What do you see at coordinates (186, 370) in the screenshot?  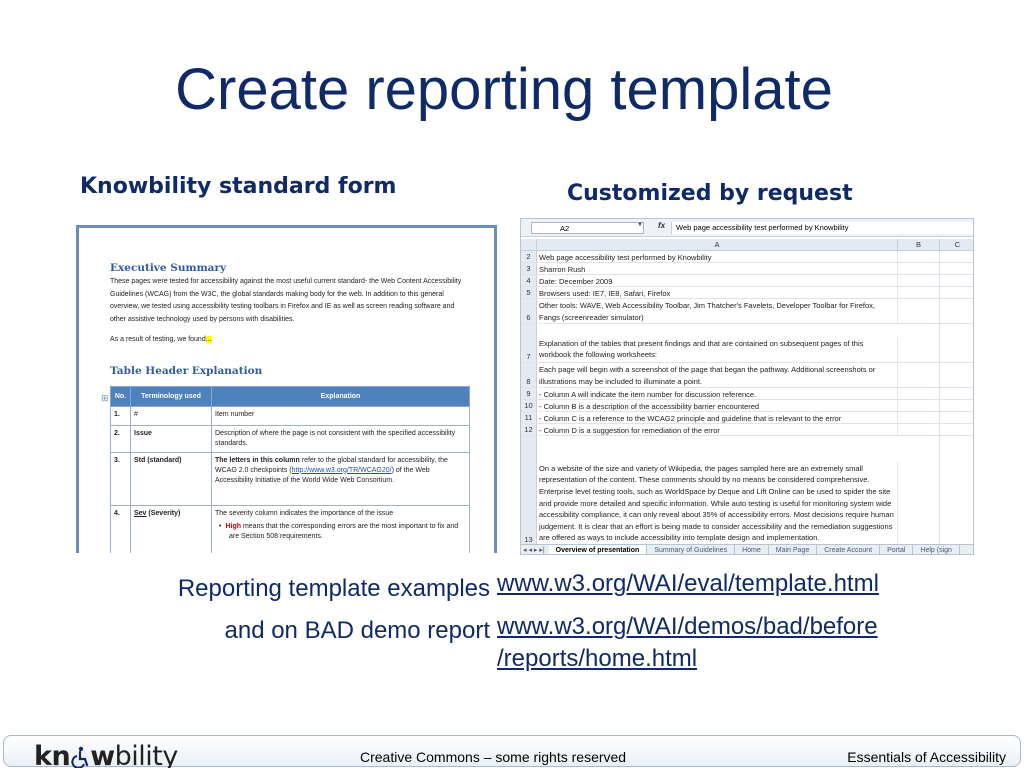 I see `table-header-explanation-heading: Table Header Explanation` at bounding box center [186, 370].